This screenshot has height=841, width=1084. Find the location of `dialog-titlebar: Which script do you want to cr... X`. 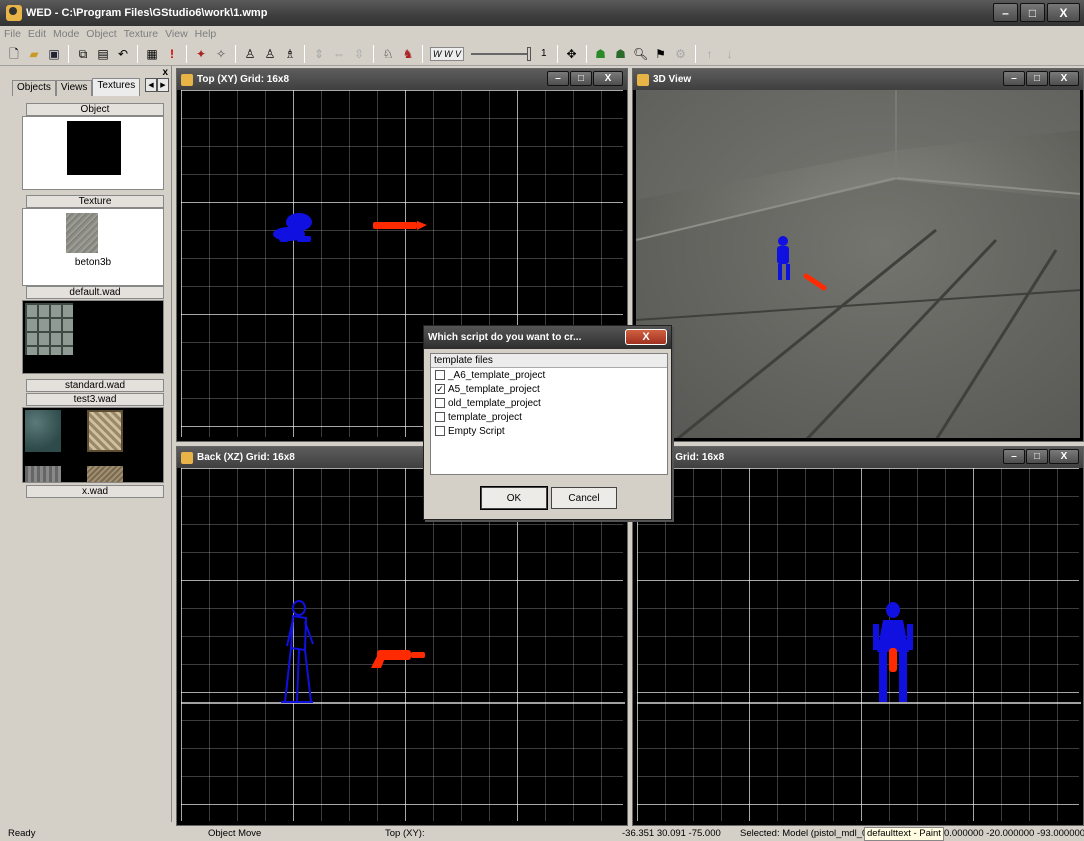

dialog-titlebar: Which script do you want to cr... X is located at coordinates (547, 337).